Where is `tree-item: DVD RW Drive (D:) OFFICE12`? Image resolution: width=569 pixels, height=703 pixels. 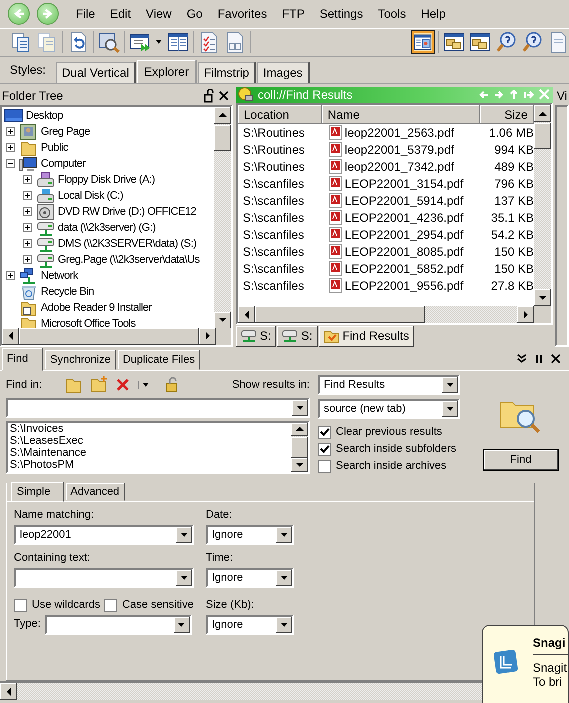 tree-item: DVD RW Drive (D:) OFFICE12 is located at coordinates (127, 212).